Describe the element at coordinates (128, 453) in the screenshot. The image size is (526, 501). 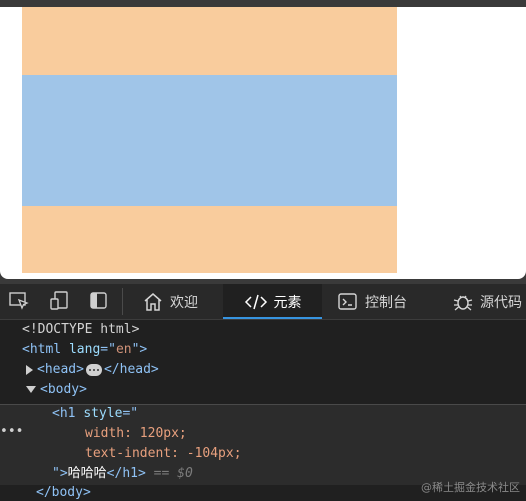
I see `css-prop-text-indent: text-indent` at that location.